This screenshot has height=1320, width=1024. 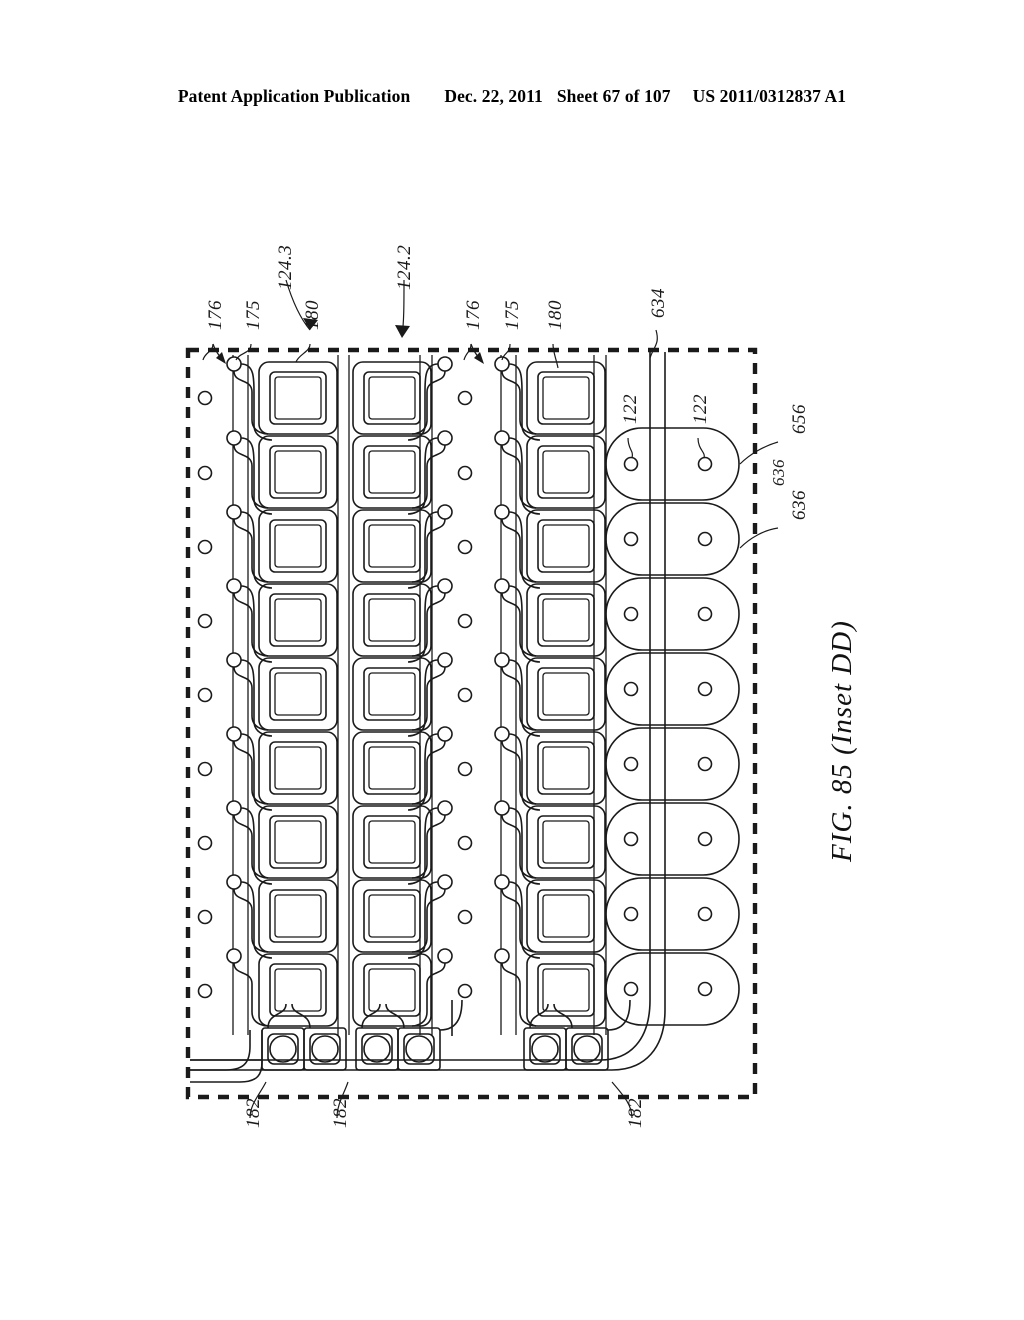 What do you see at coordinates (253, 1113) in the screenshot?
I see `ref-182-a: 182` at bounding box center [253, 1113].